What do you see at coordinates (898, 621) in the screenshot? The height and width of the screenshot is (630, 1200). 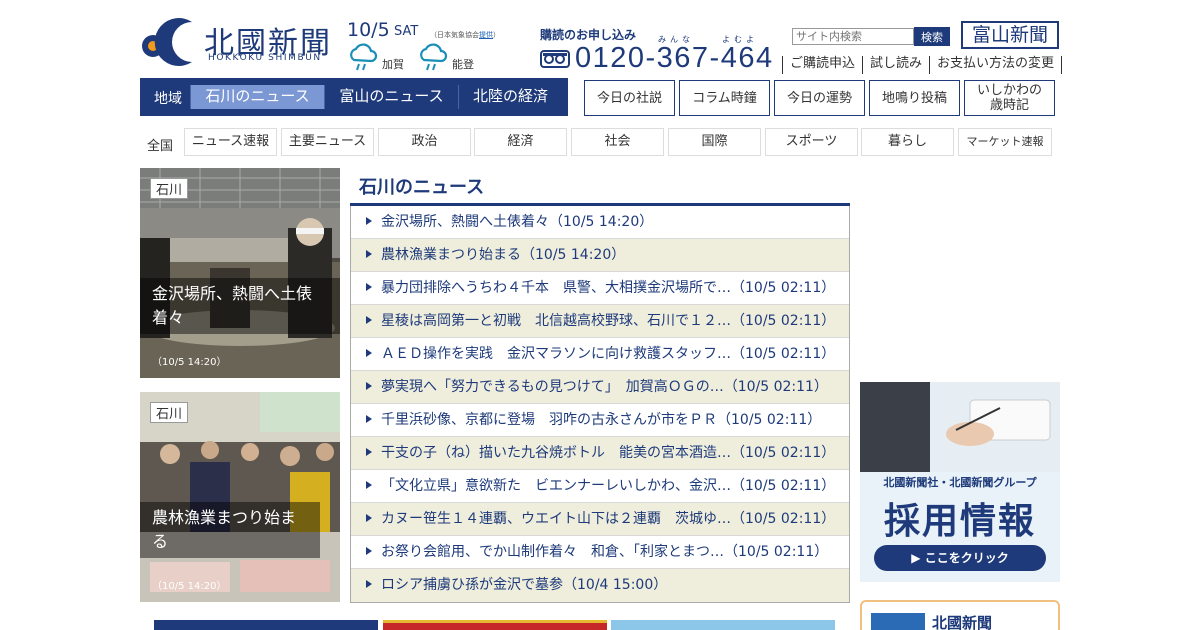 I see `newspaper-logo-icon` at bounding box center [898, 621].